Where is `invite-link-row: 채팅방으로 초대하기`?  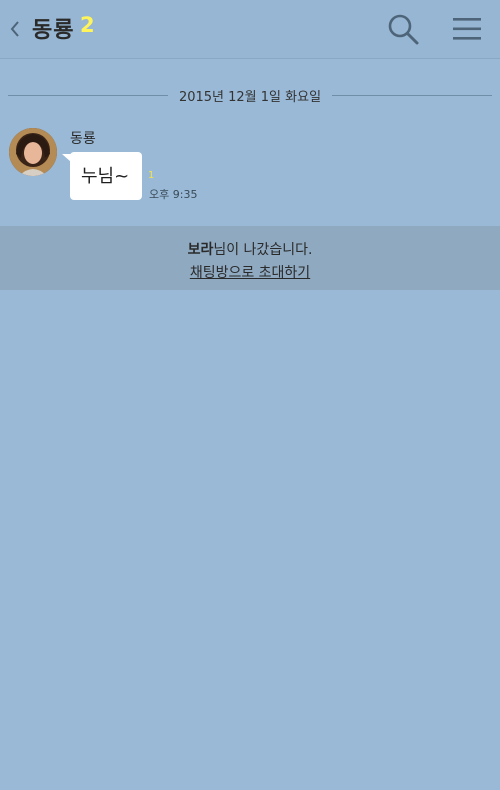 invite-link-row: 채팅방으로 초대하기 is located at coordinates (250, 272).